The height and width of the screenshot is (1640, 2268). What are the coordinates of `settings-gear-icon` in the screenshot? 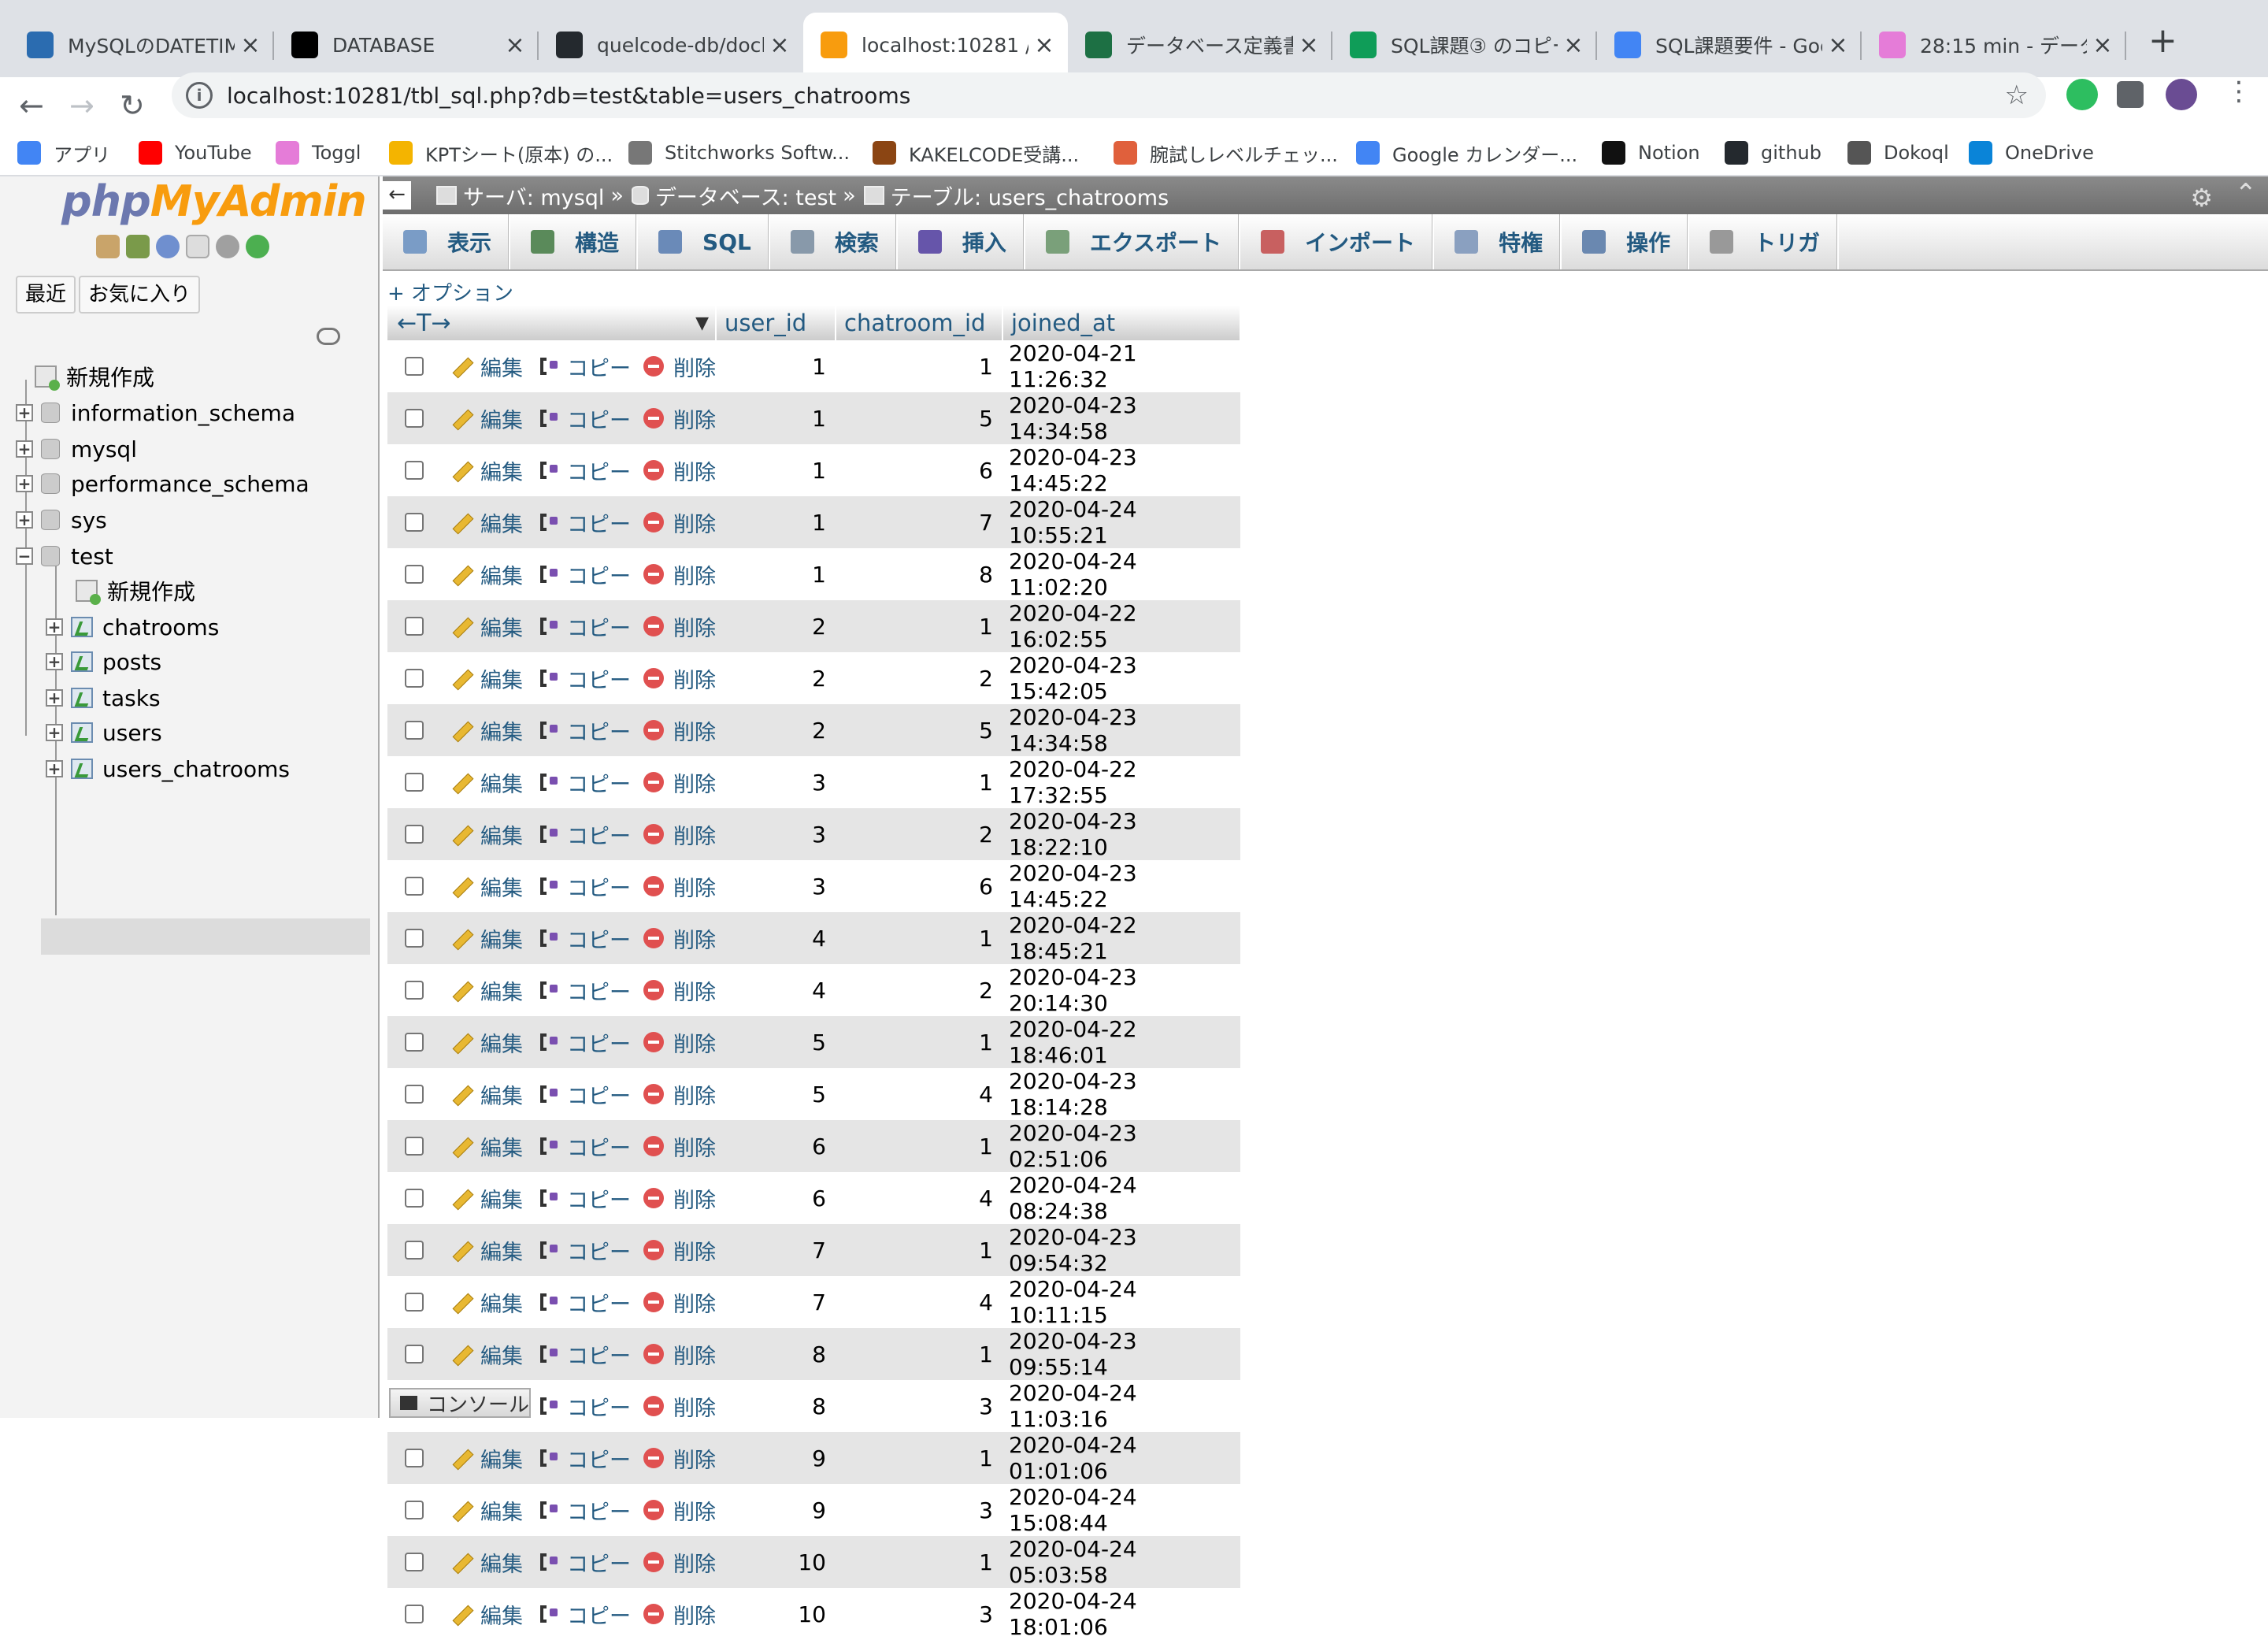 It's located at (227, 246).